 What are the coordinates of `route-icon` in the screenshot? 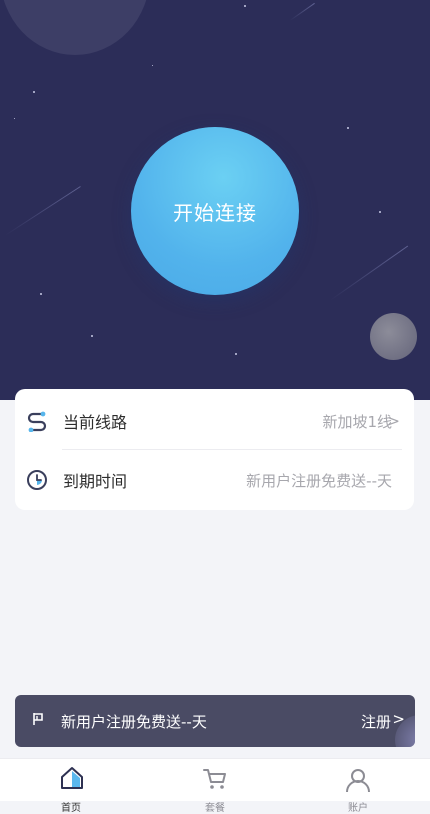 It's located at (37, 421).